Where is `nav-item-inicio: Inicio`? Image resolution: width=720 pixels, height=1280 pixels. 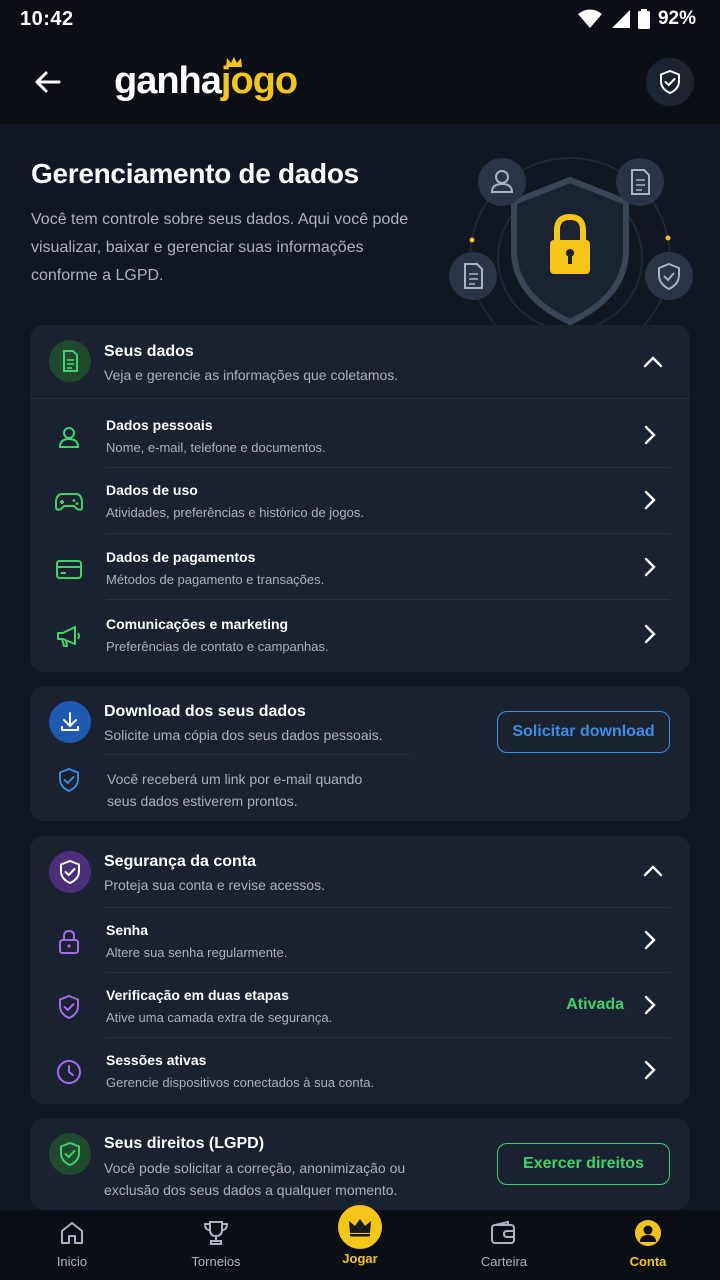 nav-item-inicio: Inicio is located at coordinates (72, 1245).